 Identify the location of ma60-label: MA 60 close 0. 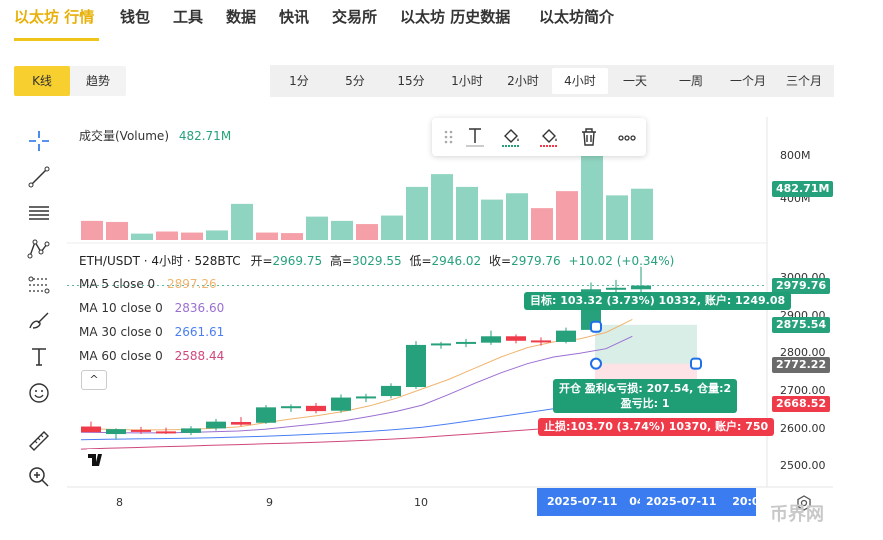
(121, 356).